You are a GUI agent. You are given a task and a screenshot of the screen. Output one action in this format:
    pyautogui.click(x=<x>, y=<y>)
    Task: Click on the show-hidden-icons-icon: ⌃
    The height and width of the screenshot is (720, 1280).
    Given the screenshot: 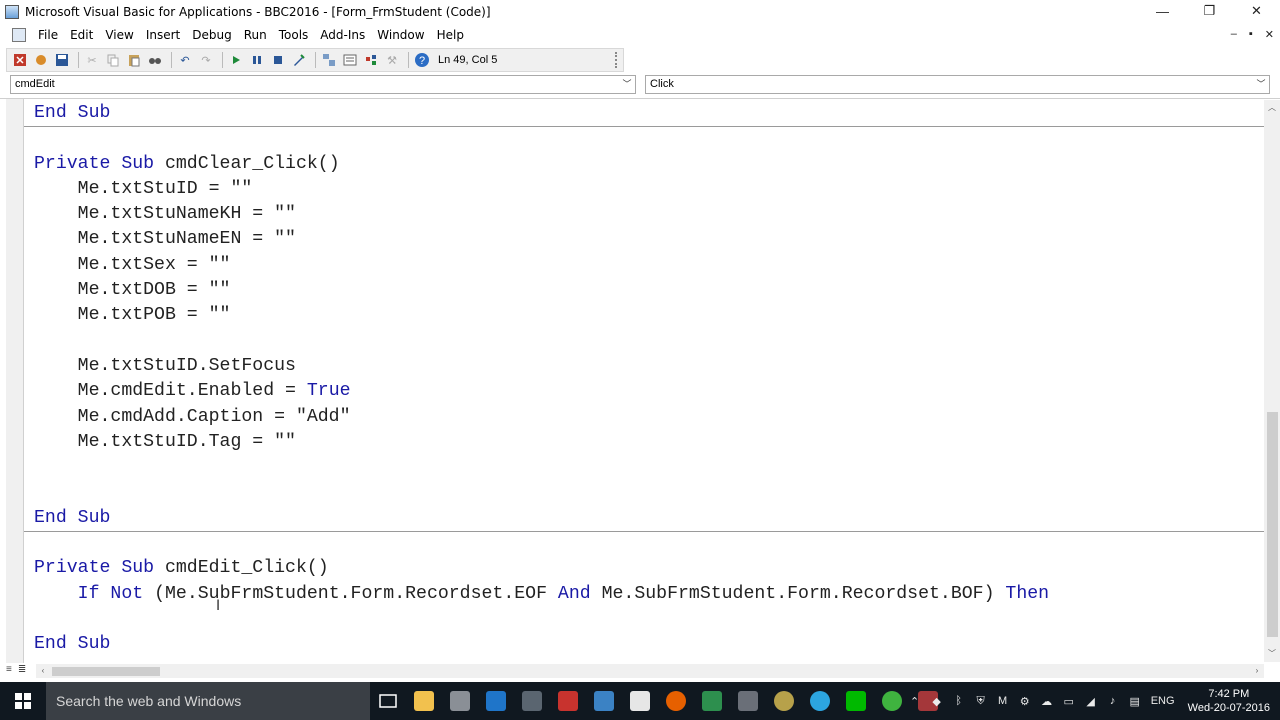 What is the action you would take?
    pyautogui.click(x=915, y=701)
    